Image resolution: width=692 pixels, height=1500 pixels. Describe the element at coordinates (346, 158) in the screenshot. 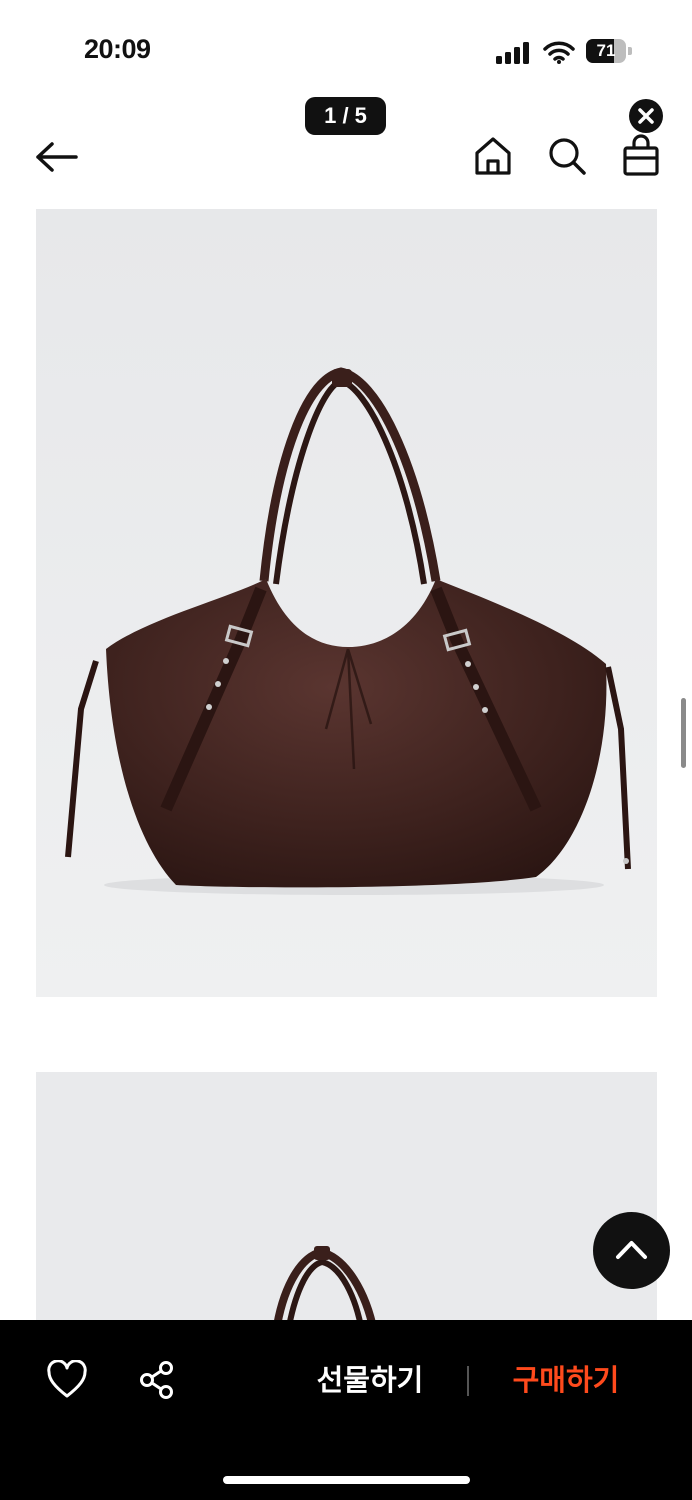

I see `header` at that location.